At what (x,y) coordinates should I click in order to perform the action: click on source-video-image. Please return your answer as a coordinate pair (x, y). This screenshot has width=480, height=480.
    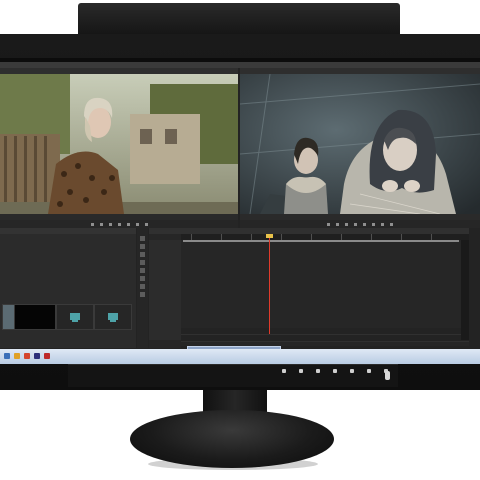
    Looking at the image, I should click on (119, 144).